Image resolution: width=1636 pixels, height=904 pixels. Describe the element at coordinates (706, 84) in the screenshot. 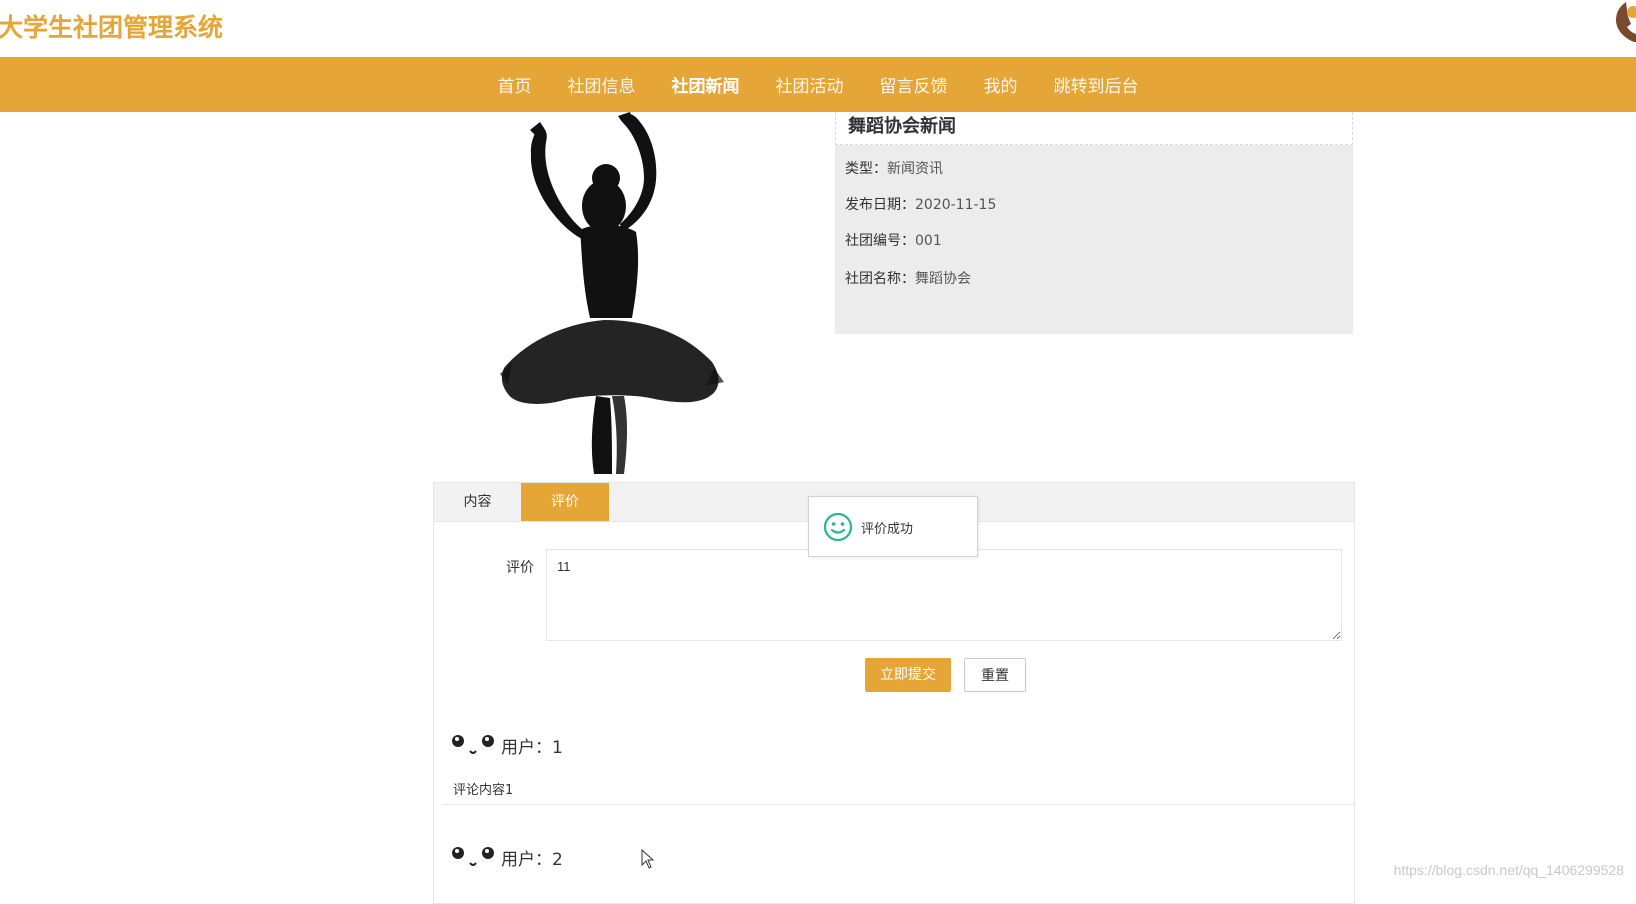

I see `nav-item-club-news: 社团新闻` at that location.